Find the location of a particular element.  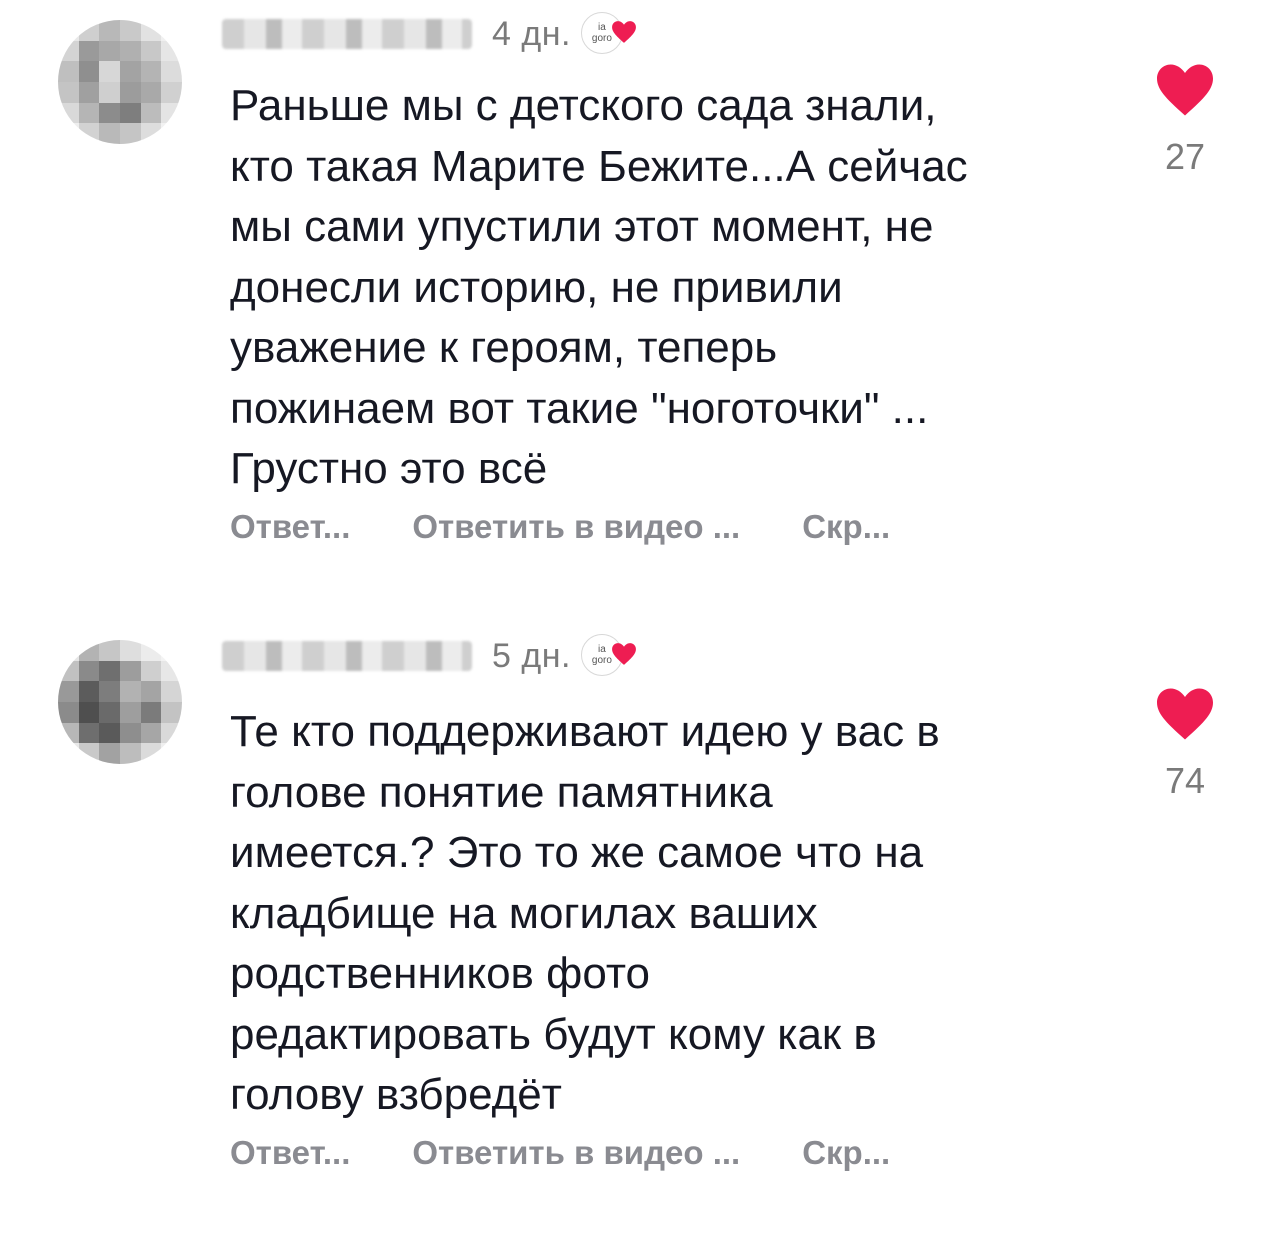

comment-meta: 4 дн. ia goro is located at coordinates (431, 34).